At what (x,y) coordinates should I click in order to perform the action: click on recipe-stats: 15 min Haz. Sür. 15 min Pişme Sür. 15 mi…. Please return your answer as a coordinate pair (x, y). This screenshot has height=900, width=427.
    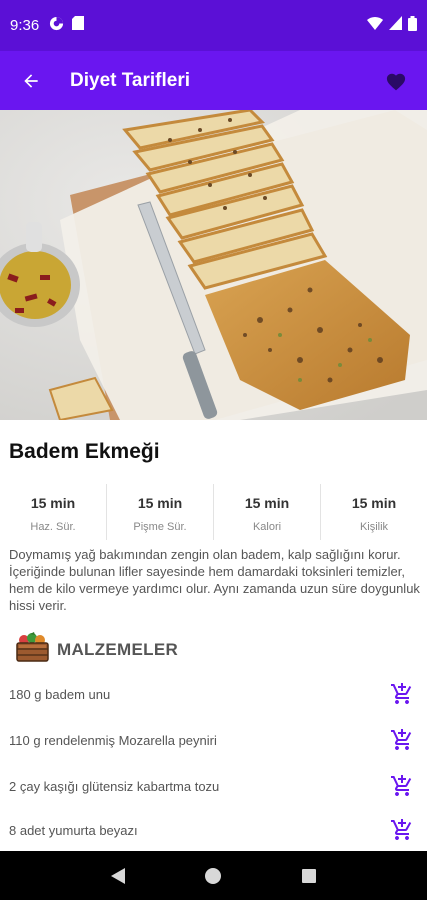
    Looking at the image, I should click on (213, 512).